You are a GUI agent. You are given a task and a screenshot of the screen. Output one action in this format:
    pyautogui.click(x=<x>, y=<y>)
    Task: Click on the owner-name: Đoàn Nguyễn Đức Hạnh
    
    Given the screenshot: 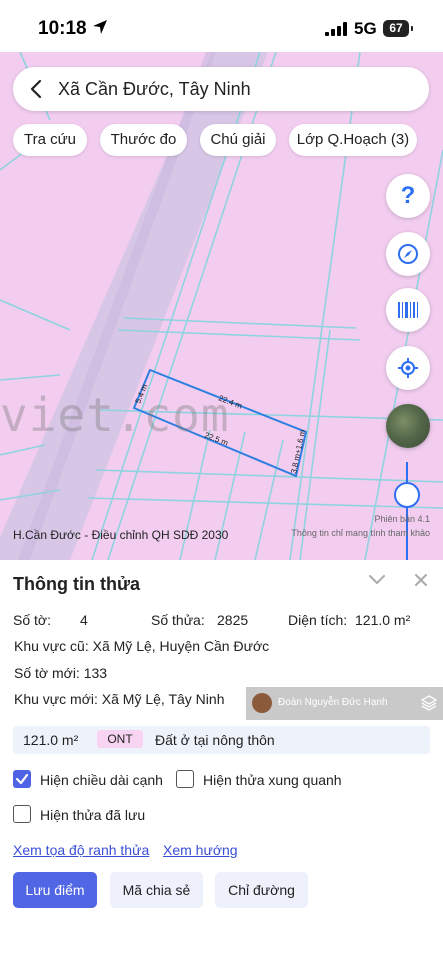 What is the action you would take?
    pyautogui.click(x=333, y=702)
    